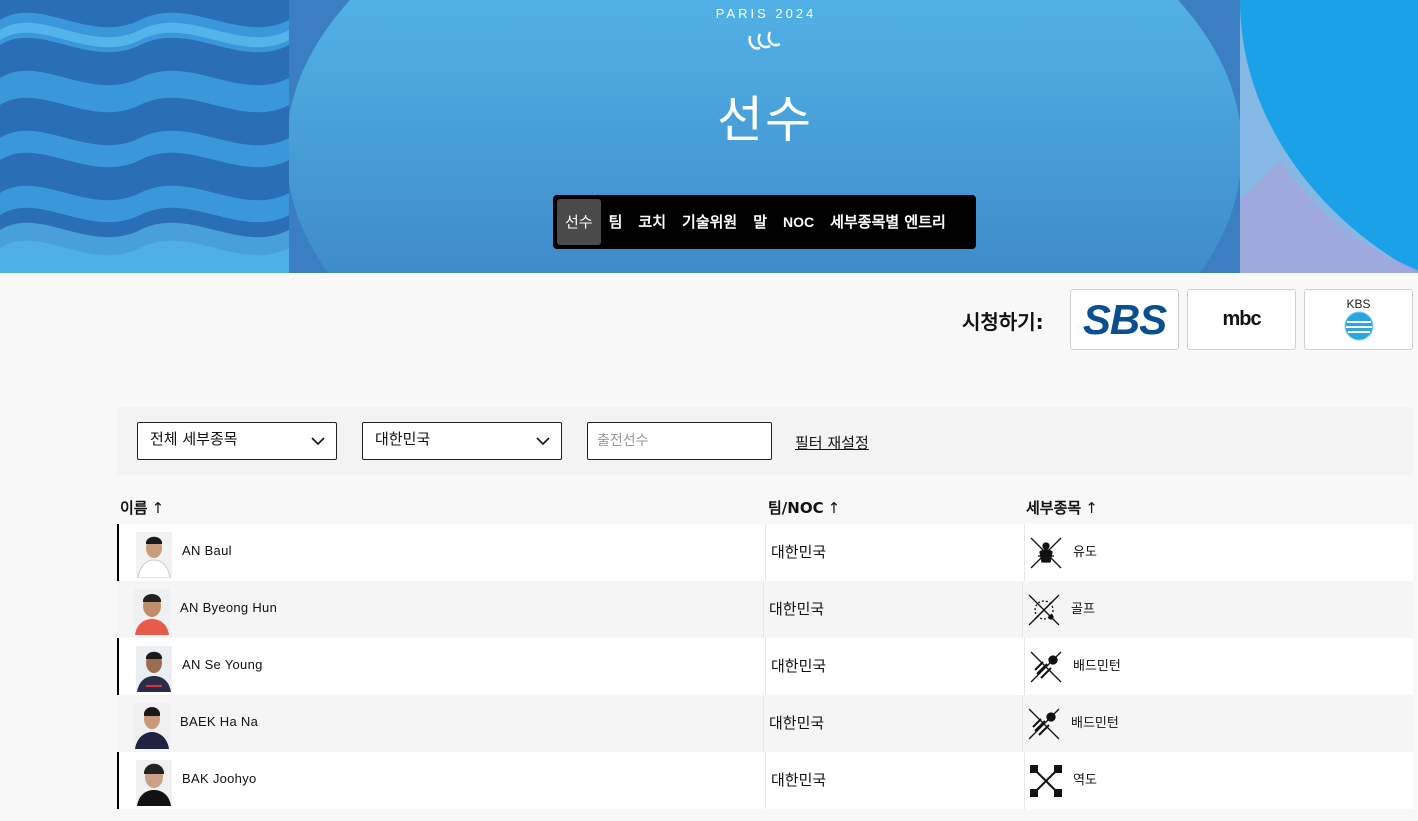 Image resolution: width=1418 pixels, height=821 pixels. I want to click on table-row: BAEK Ha Na 대한민국 배드민턴, so click(765, 723).